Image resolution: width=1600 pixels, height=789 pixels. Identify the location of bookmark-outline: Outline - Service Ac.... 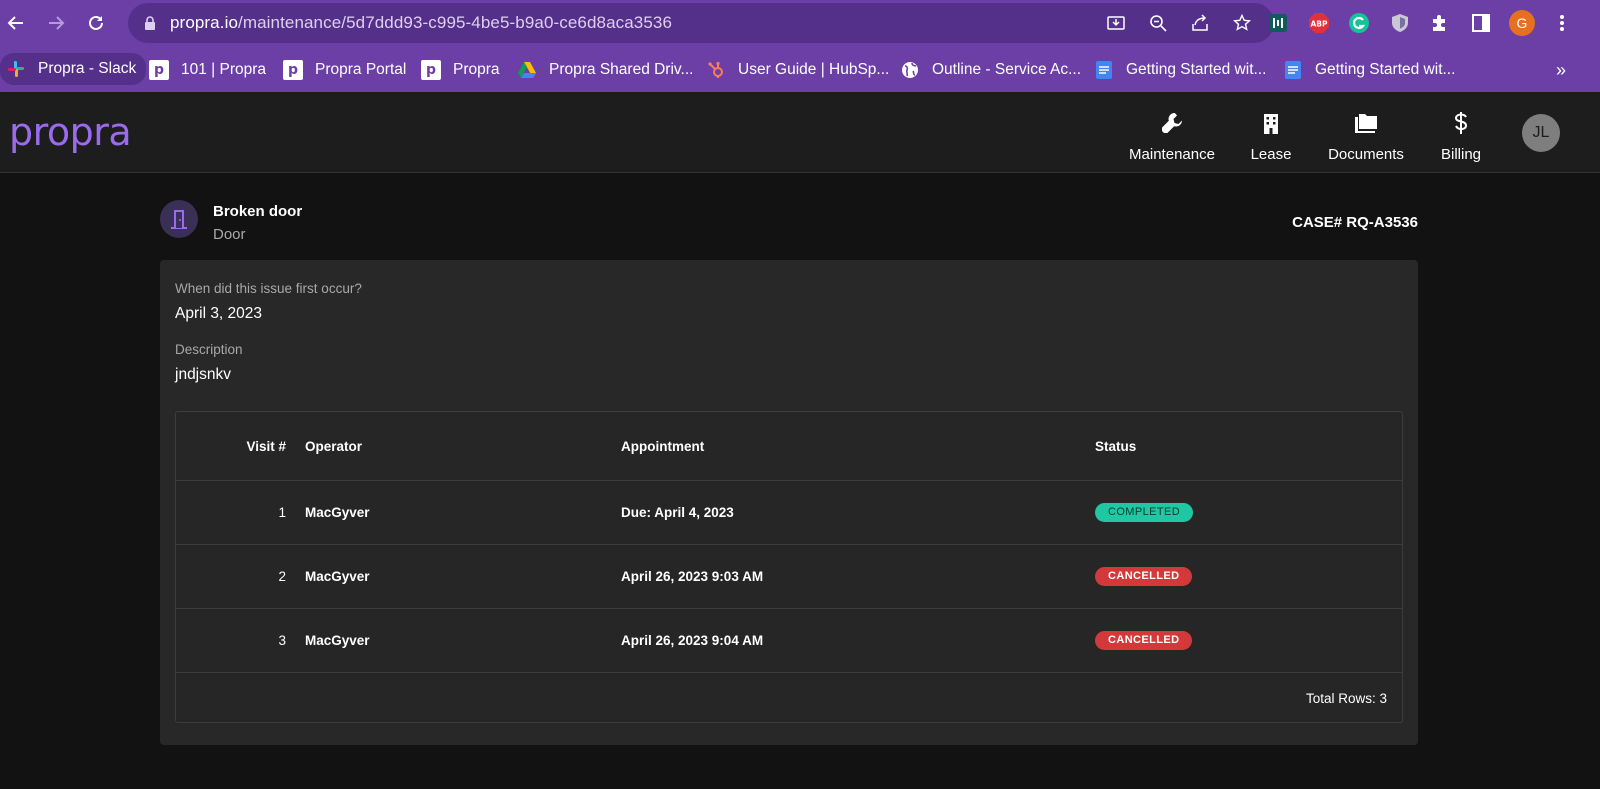
(990, 70).